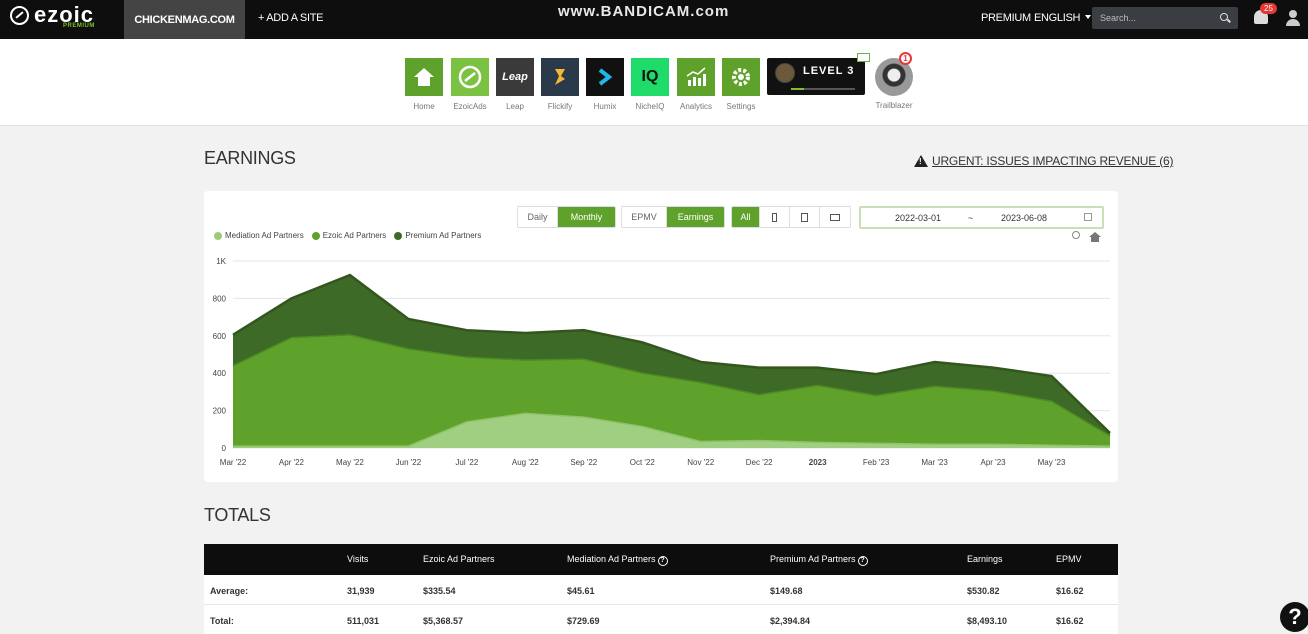 The height and width of the screenshot is (634, 1308). What do you see at coordinates (921, 161) in the screenshot?
I see `warning-icon` at bounding box center [921, 161].